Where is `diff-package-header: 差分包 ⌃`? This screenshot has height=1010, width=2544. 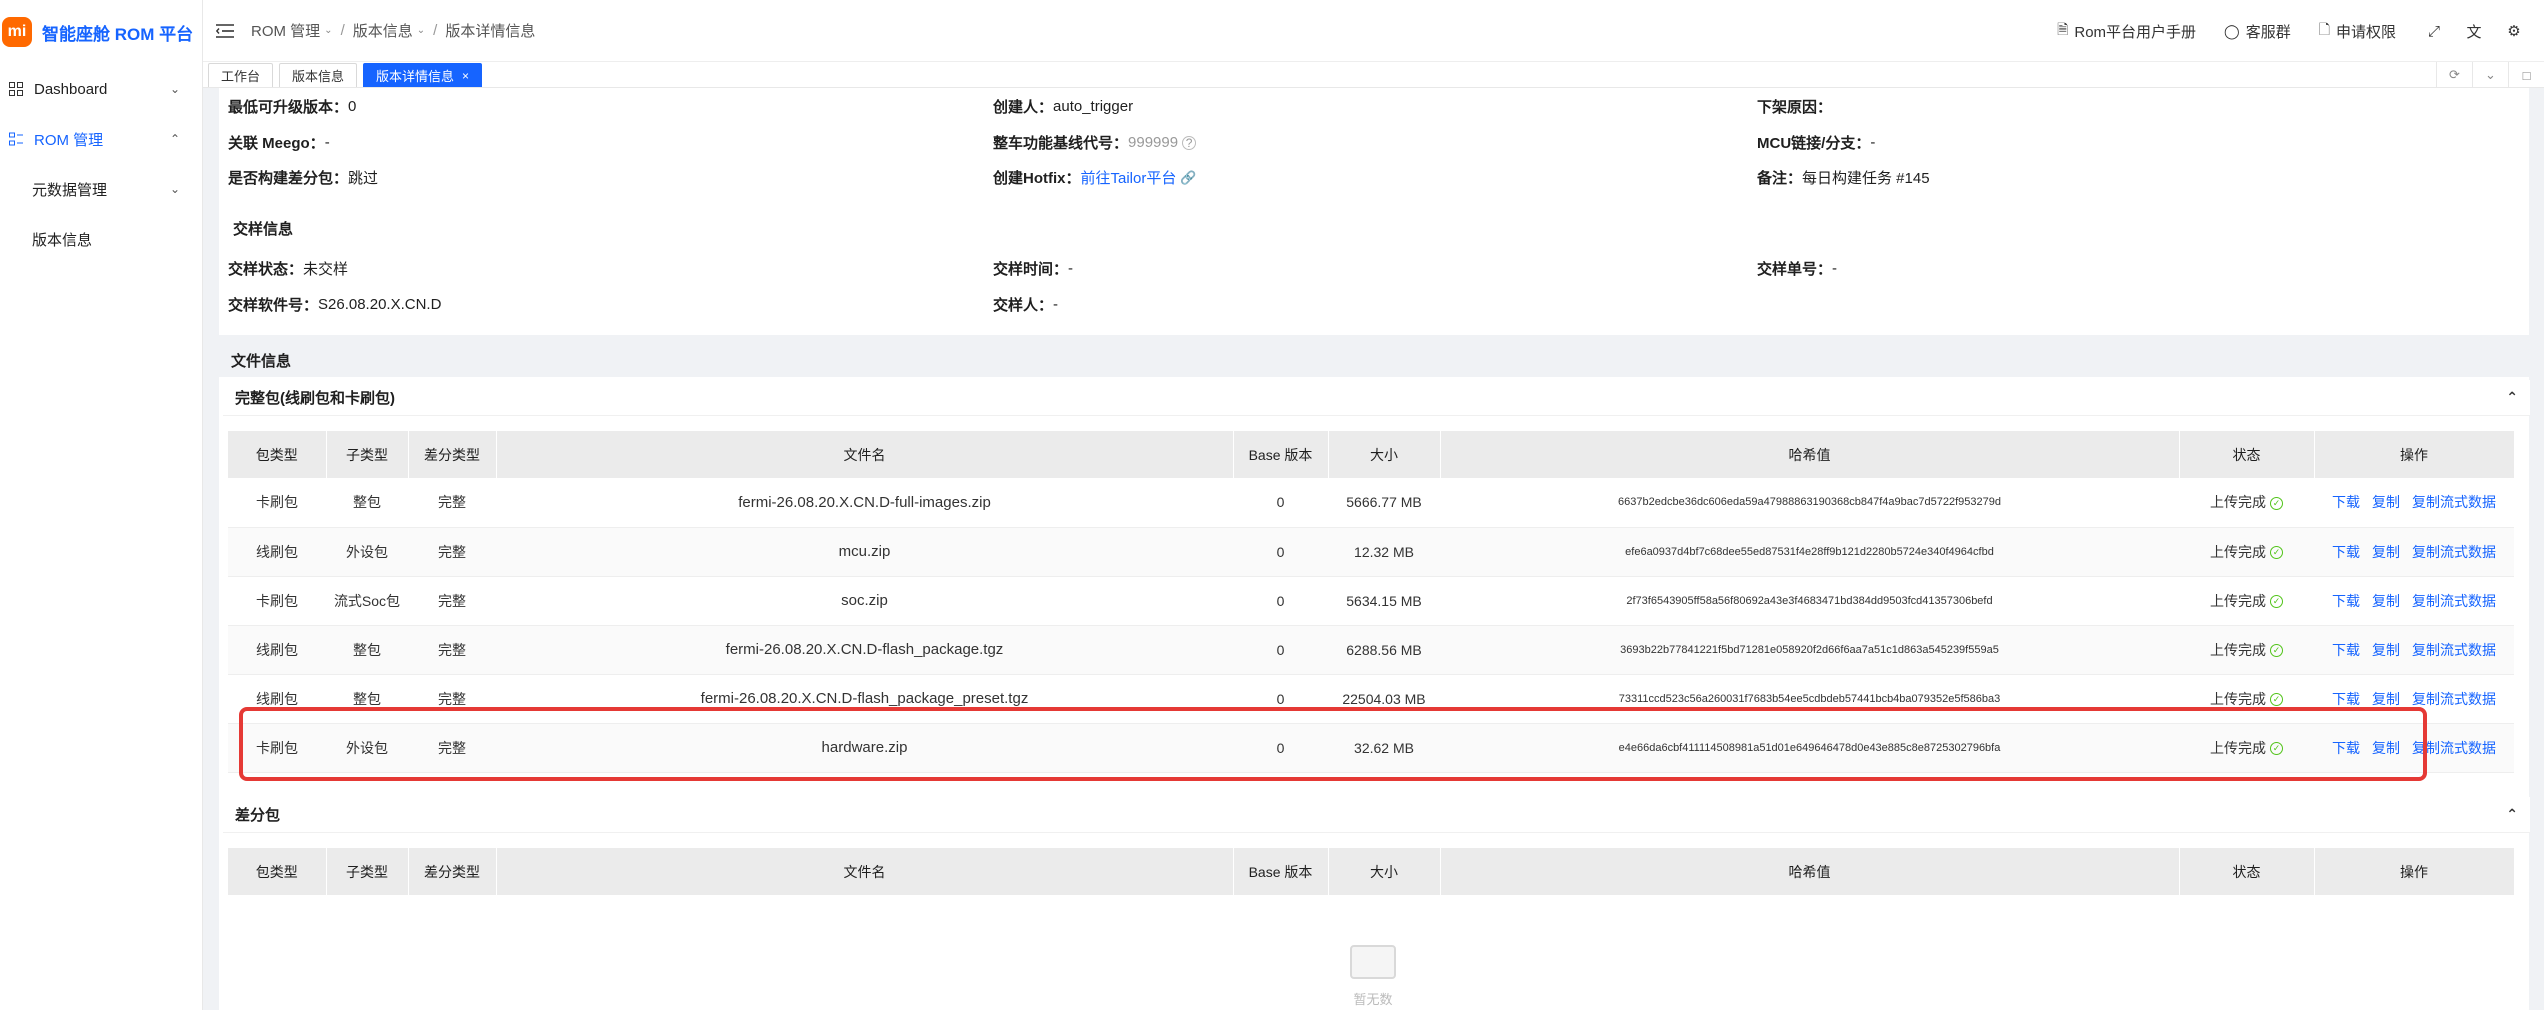 diff-package-header: 差分包 ⌃ is located at coordinates (1376, 815).